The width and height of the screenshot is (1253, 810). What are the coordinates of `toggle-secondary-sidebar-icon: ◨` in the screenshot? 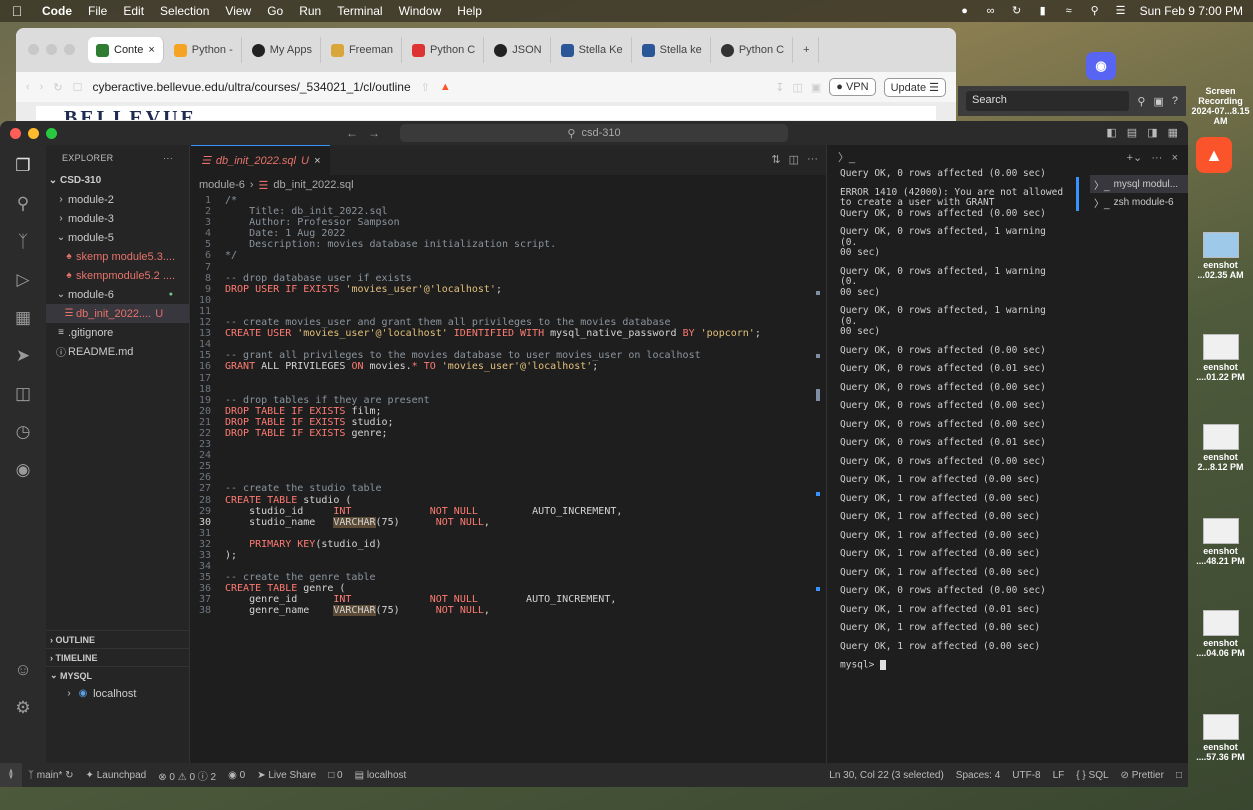 It's located at (1152, 132).